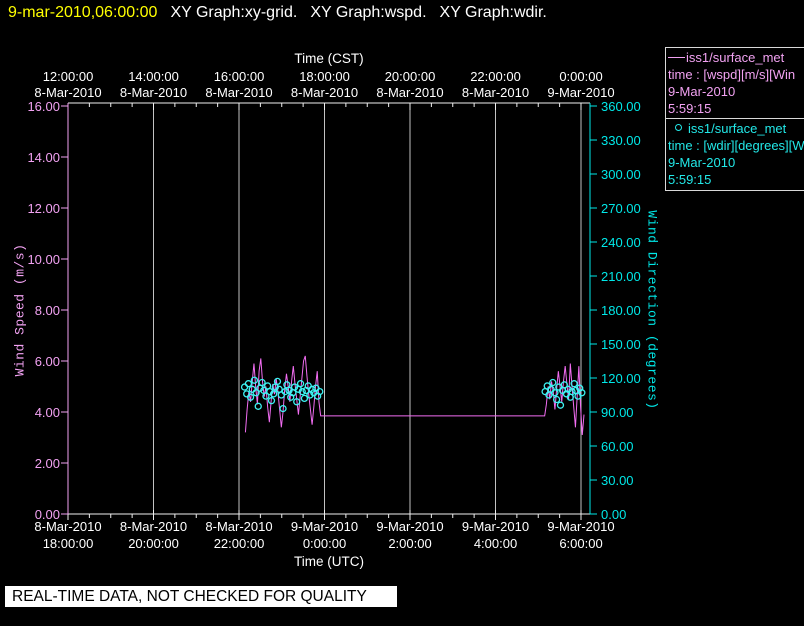 The height and width of the screenshot is (626, 804). Describe the element at coordinates (732, 74) in the screenshot. I see `legend-wspd-detail: time : [wspd][m/s][Win` at that location.